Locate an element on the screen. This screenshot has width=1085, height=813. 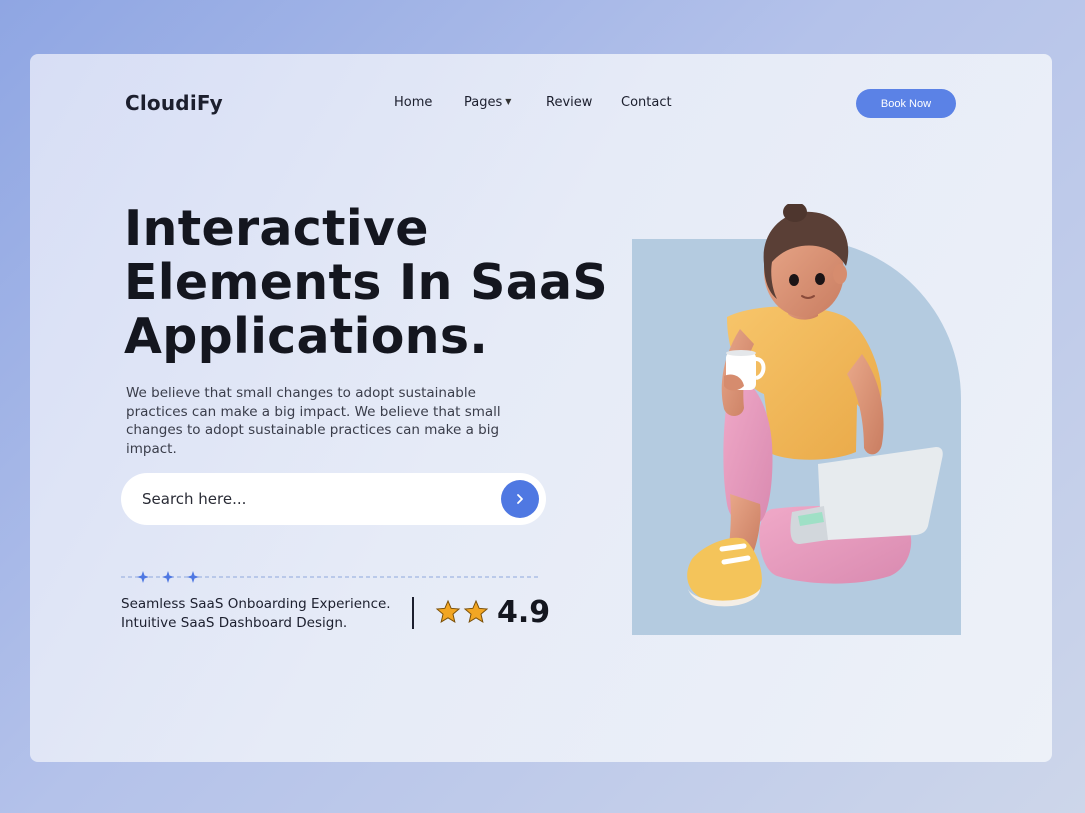
brand-logo: CloudiFy is located at coordinates (174, 103).